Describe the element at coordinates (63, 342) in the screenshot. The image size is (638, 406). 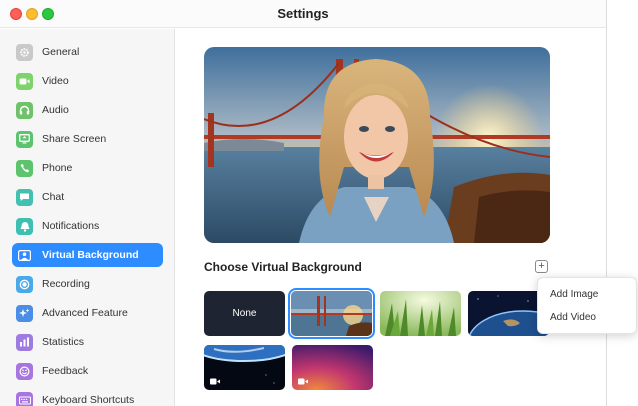
I see `sidebar-item-label: Statistics` at that location.